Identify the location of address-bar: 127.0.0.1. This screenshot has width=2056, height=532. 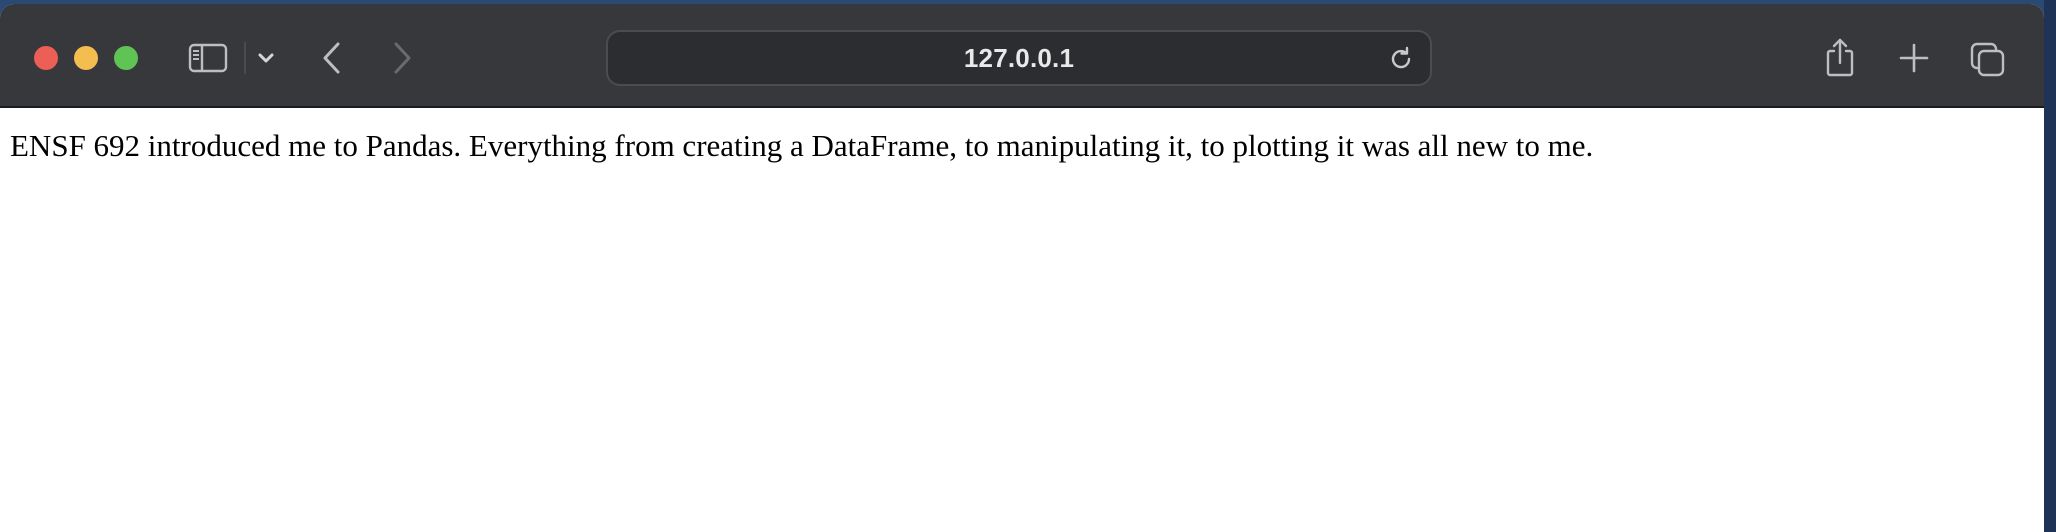
(1019, 58).